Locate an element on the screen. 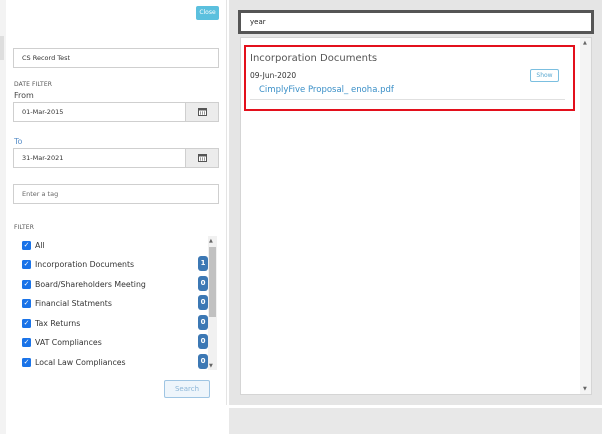  from-calendar-button is located at coordinates (202, 112).